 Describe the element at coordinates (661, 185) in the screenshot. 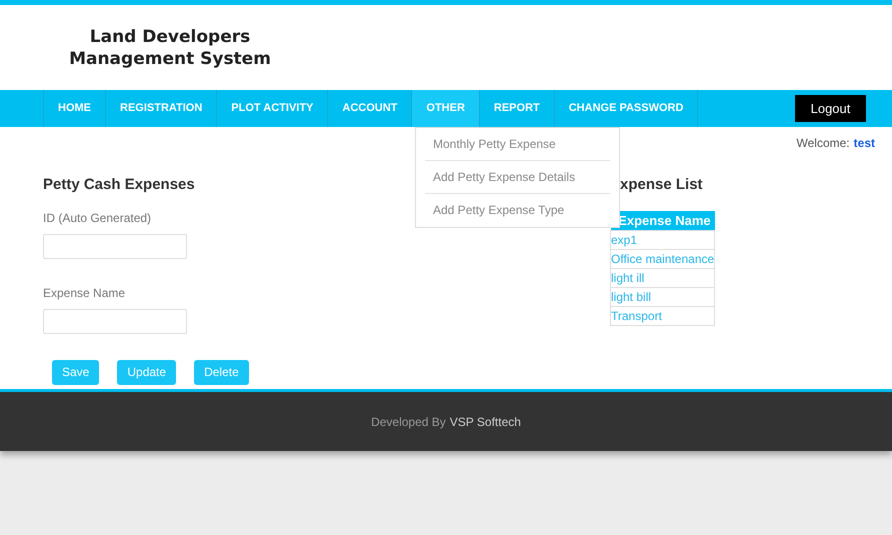

I see `list-title: xpense List` at that location.